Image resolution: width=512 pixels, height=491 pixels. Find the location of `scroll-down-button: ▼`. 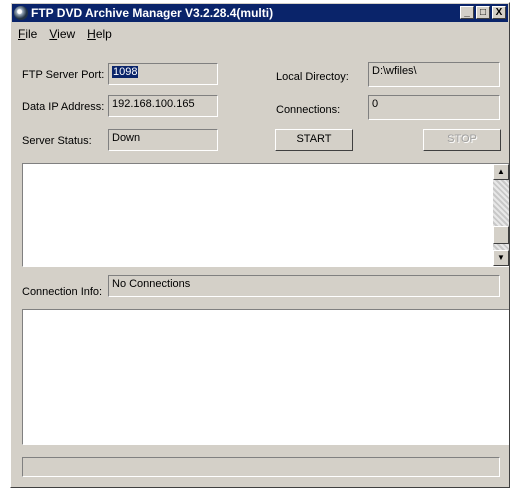

scroll-down-button: ▼ is located at coordinates (501, 258).